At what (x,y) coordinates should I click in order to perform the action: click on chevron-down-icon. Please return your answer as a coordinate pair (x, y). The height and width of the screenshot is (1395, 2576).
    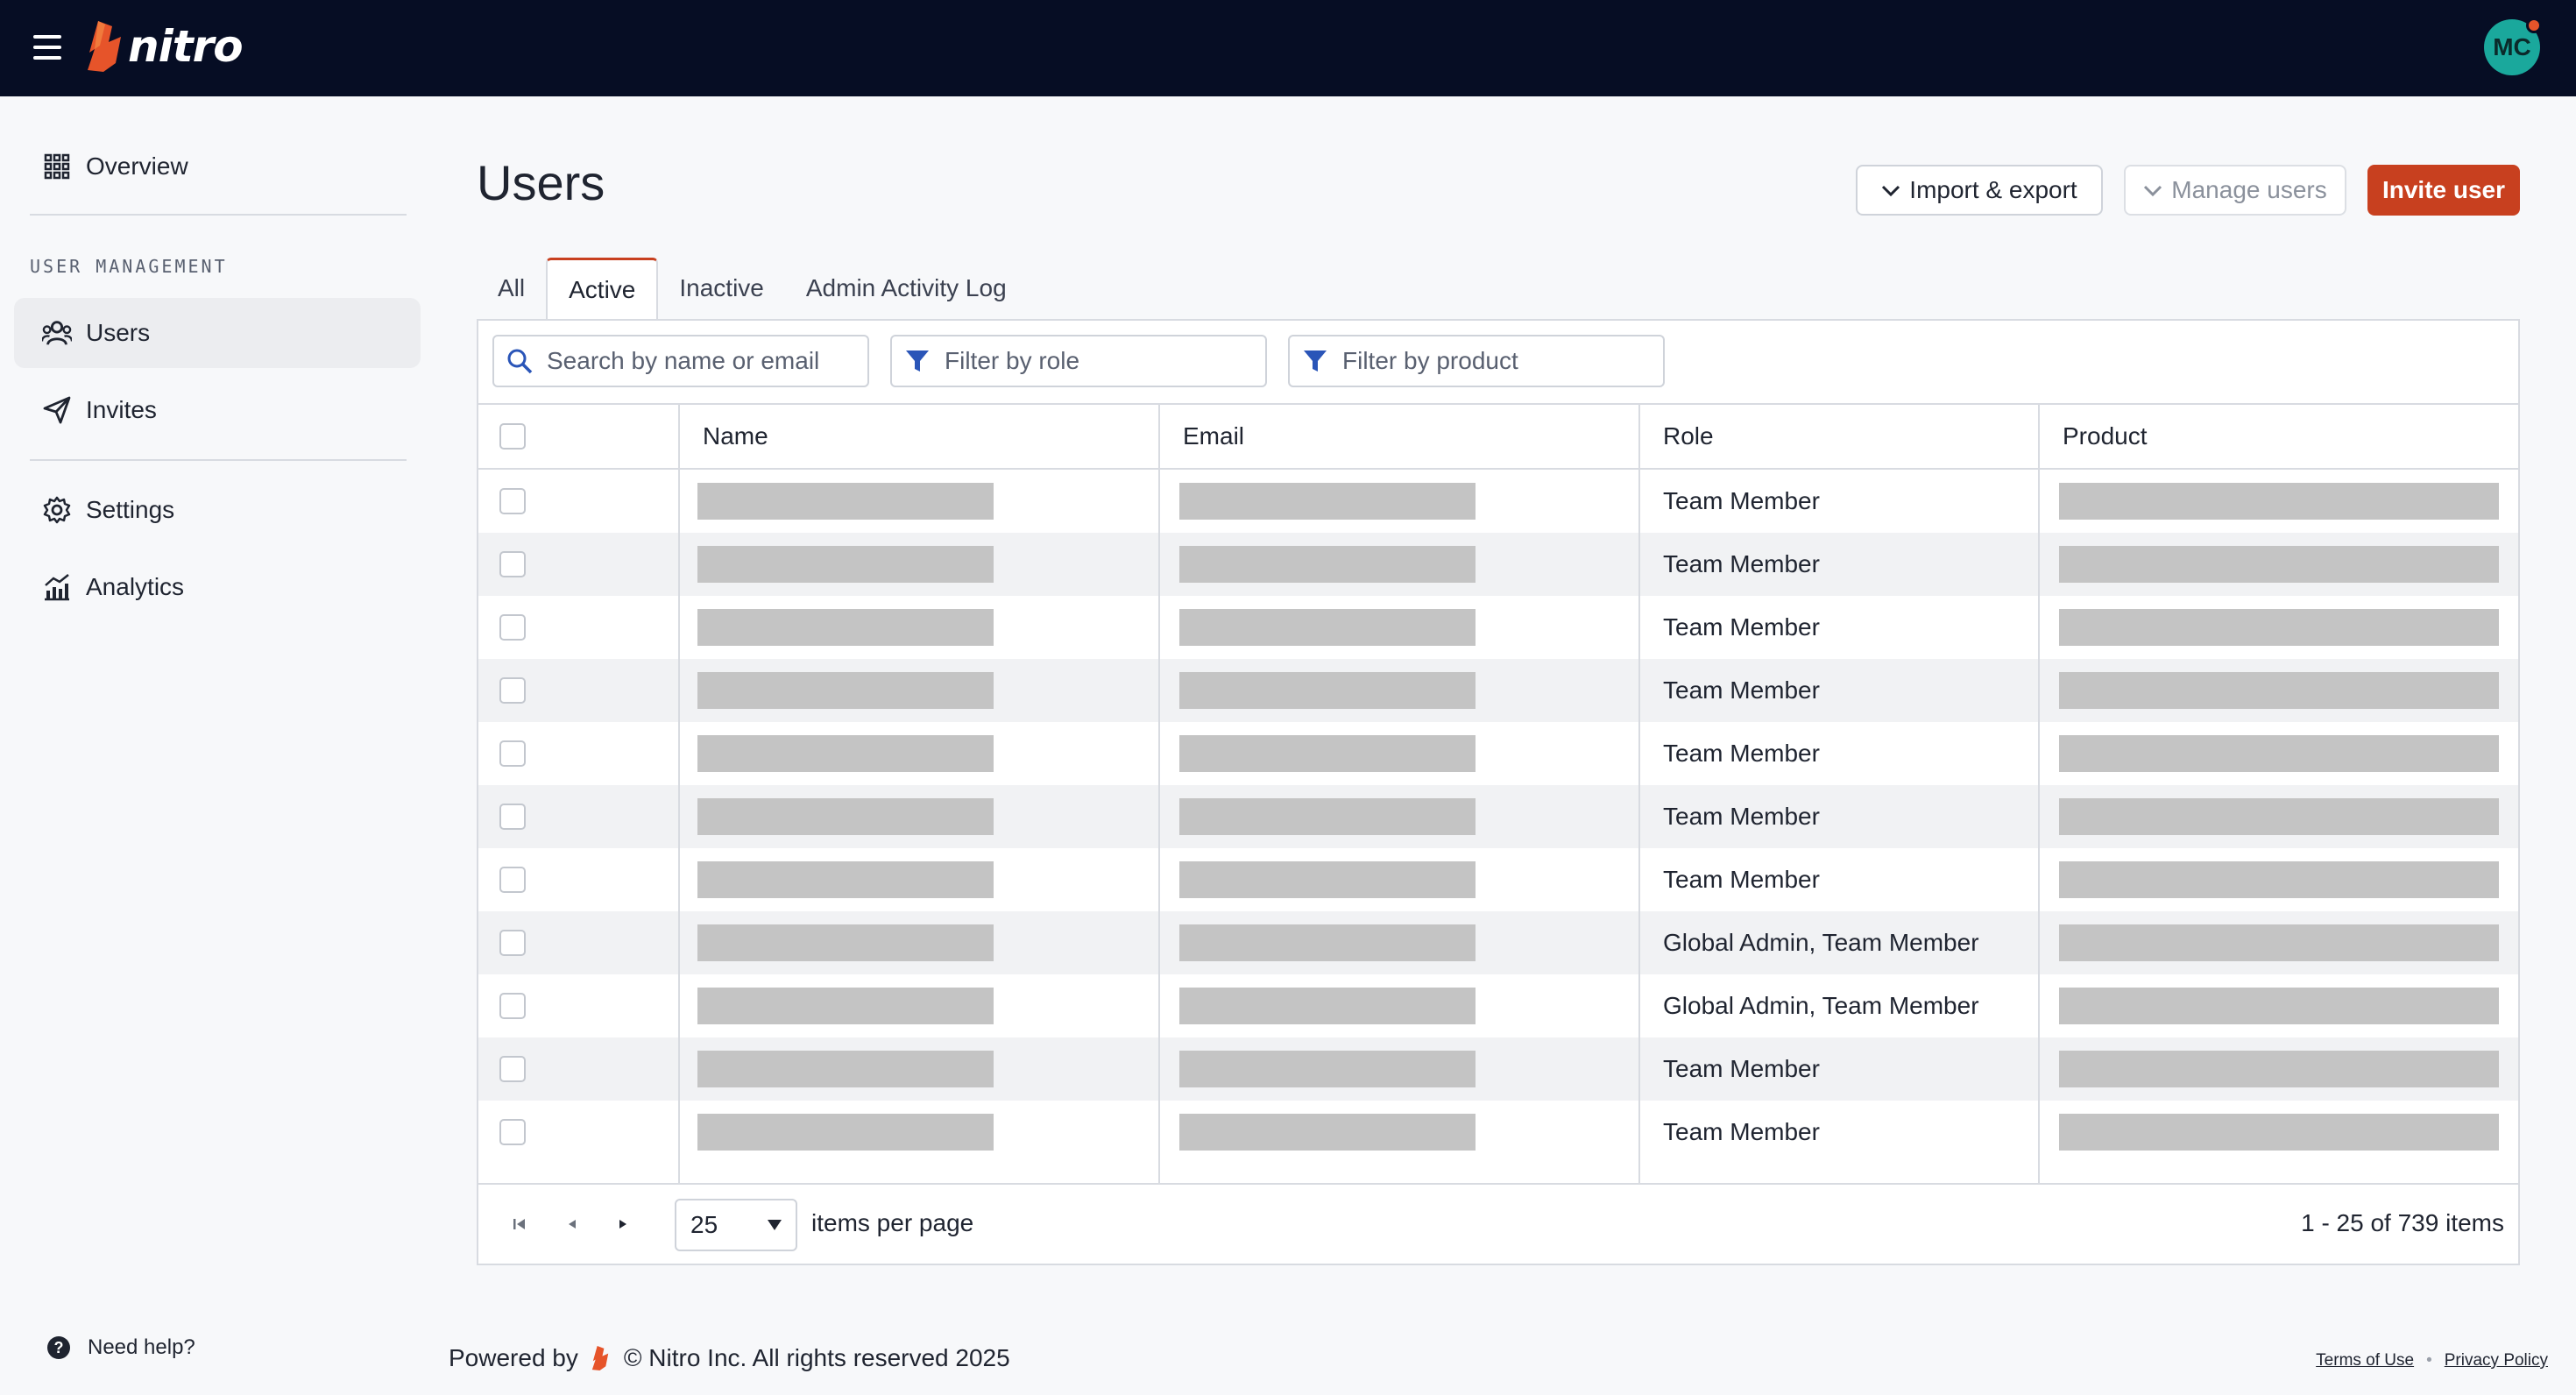
    Looking at the image, I should click on (1891, 191).